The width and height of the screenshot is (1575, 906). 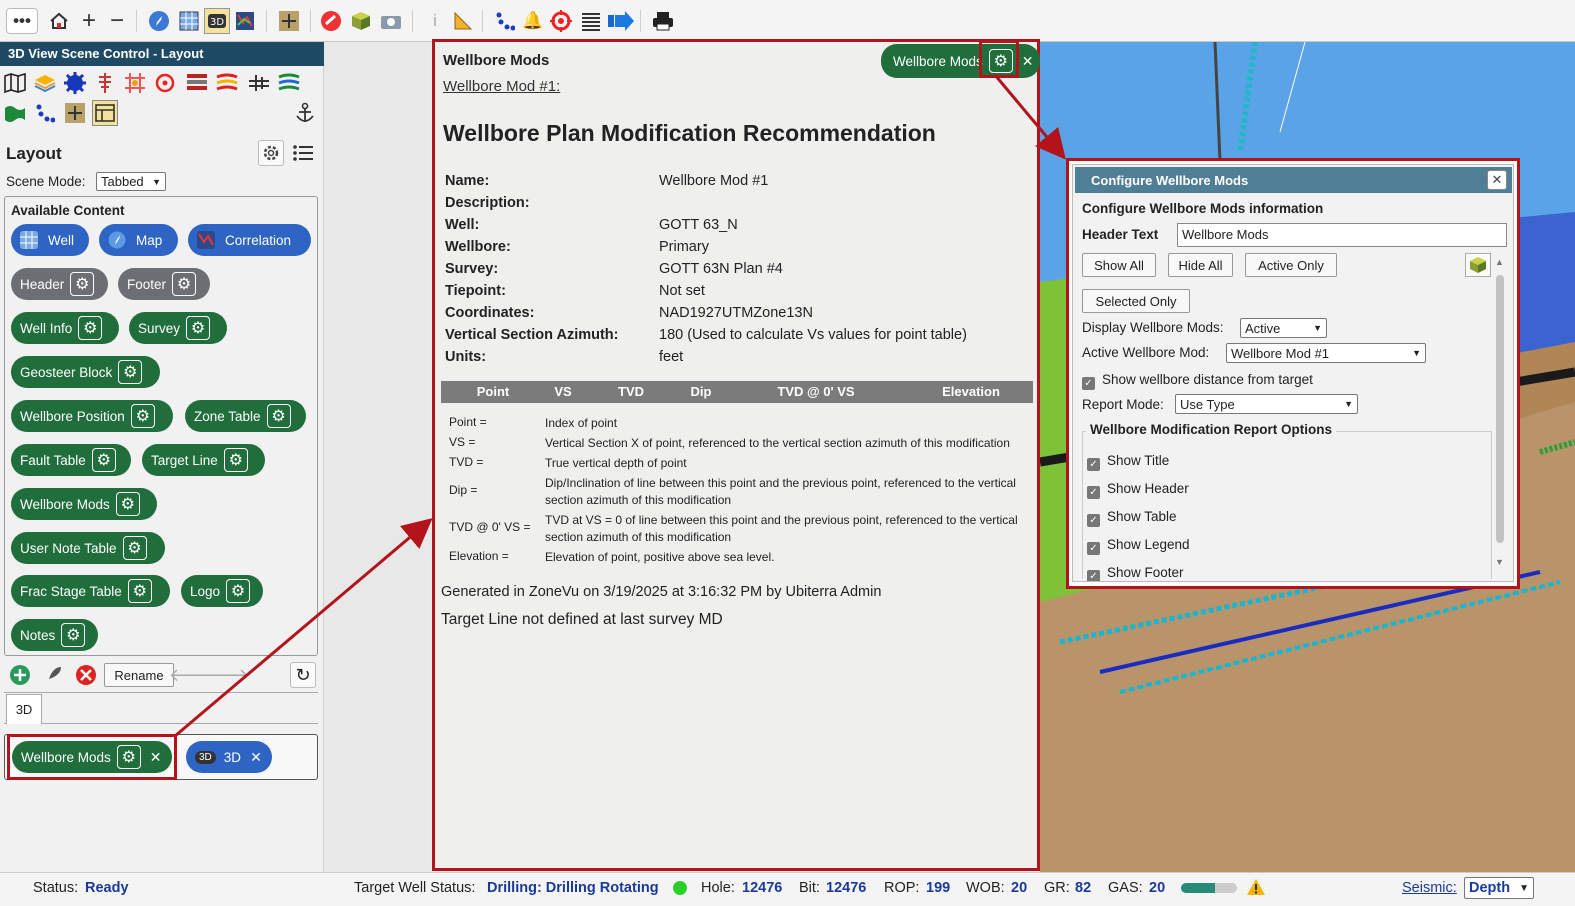 I want to click on pin-icon: 🔔, so click(x=533, y=21).